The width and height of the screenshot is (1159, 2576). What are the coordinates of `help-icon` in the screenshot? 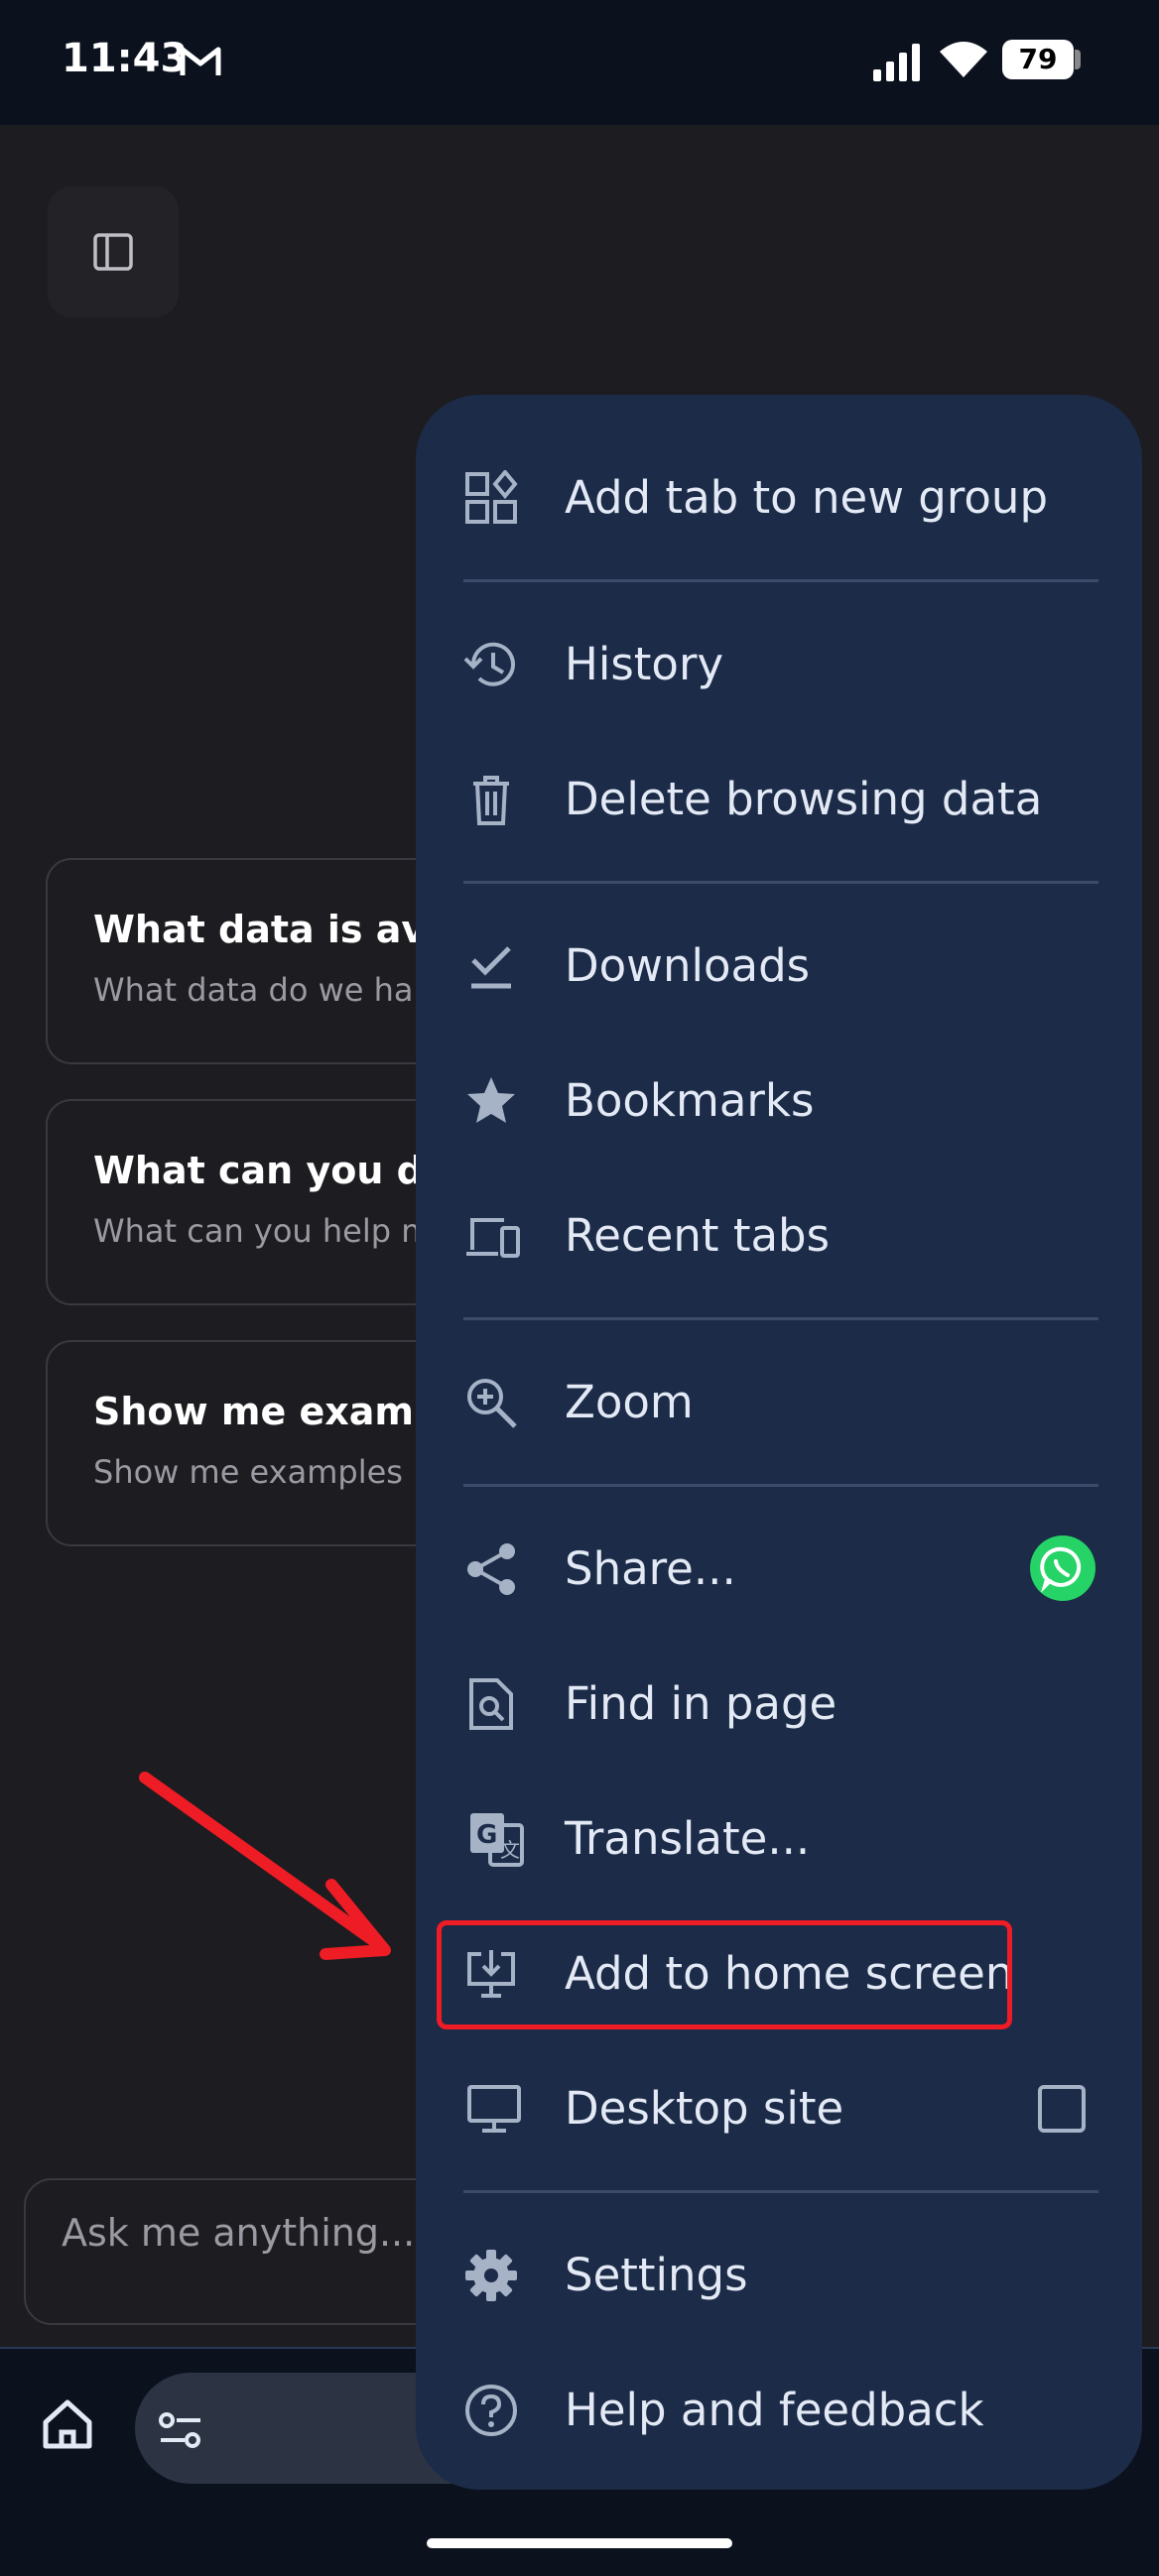 It's located at (491, 2410).